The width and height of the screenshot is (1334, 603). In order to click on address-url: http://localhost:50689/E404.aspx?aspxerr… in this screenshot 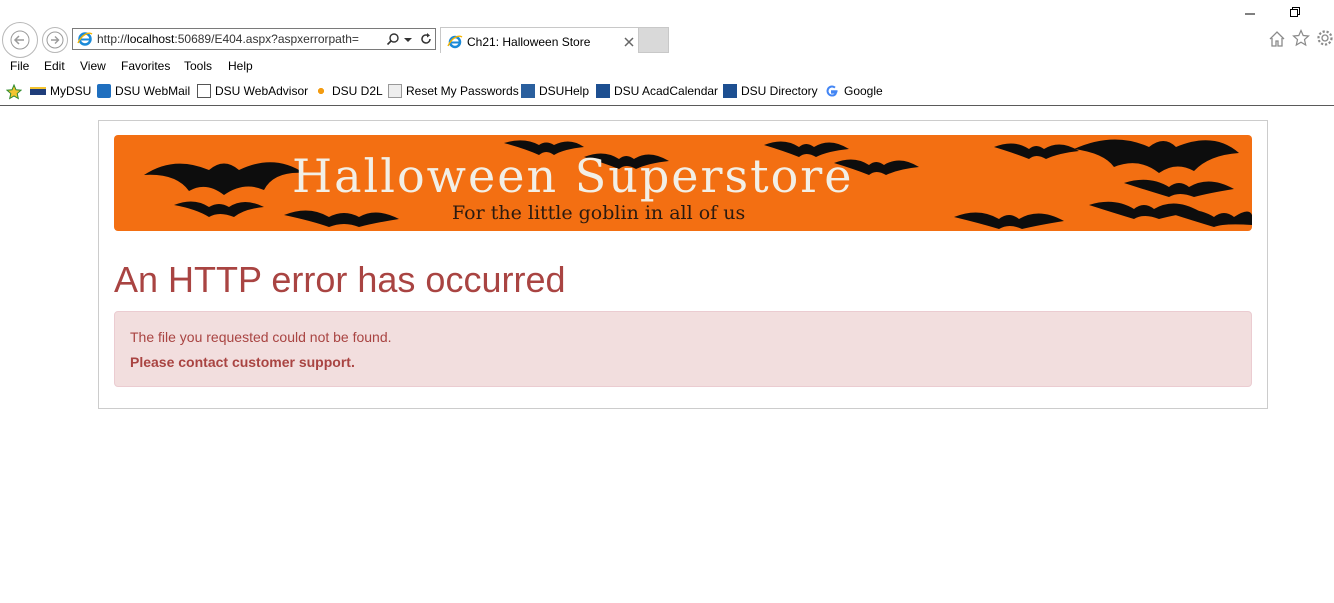, I will do `click(228, 39)`.